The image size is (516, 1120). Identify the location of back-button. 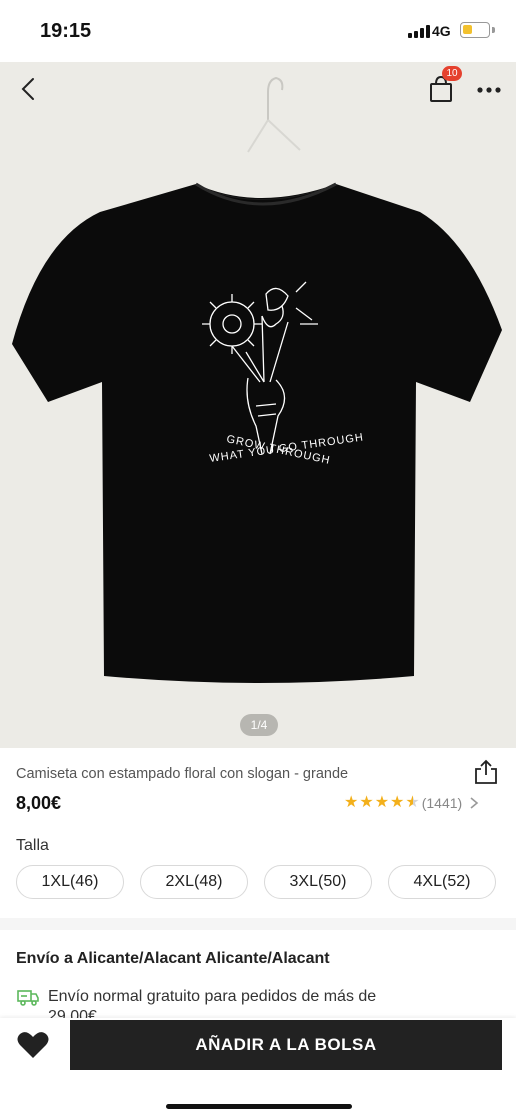
(29, 89).